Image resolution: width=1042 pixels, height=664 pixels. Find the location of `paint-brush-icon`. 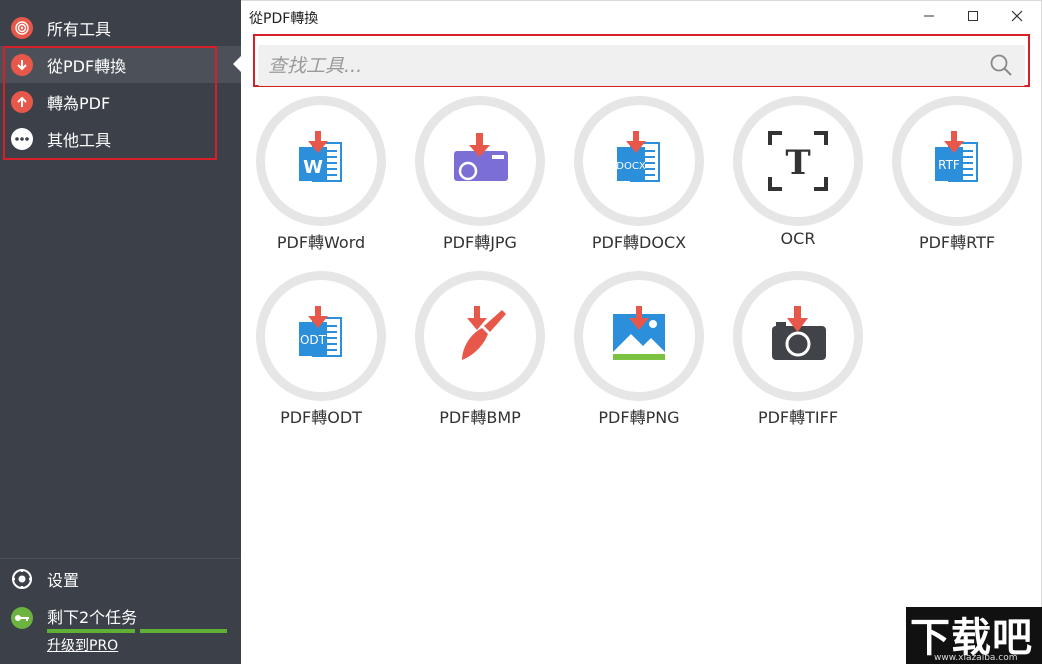

paint-brush-icon is located at coordinates (484, 333).